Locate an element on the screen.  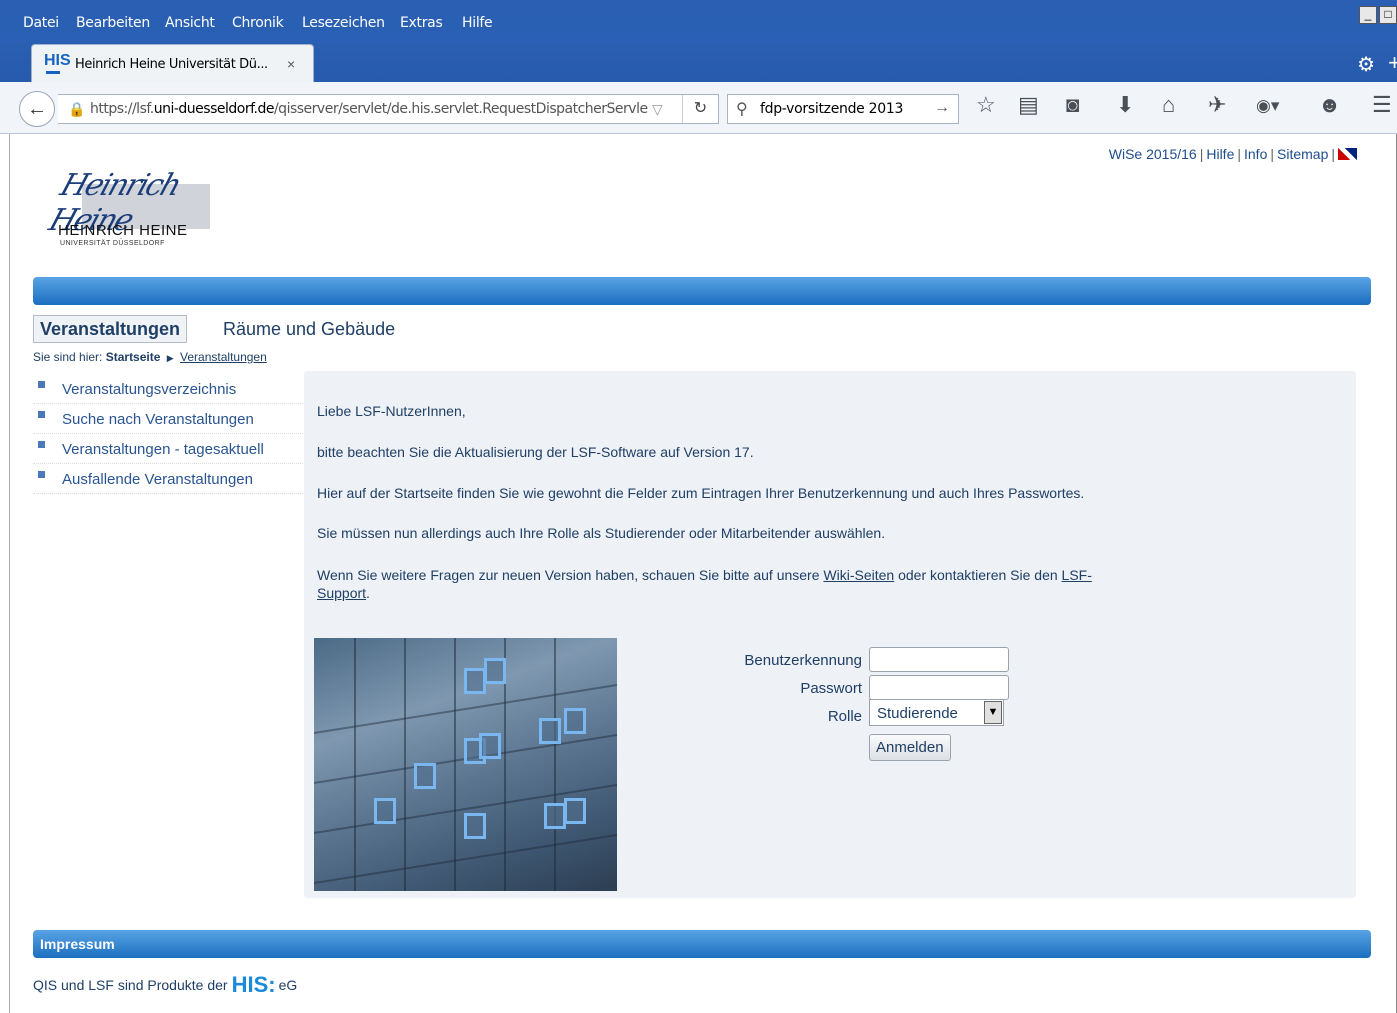
login-button: Anmelden is located at coordinates (910, 747).